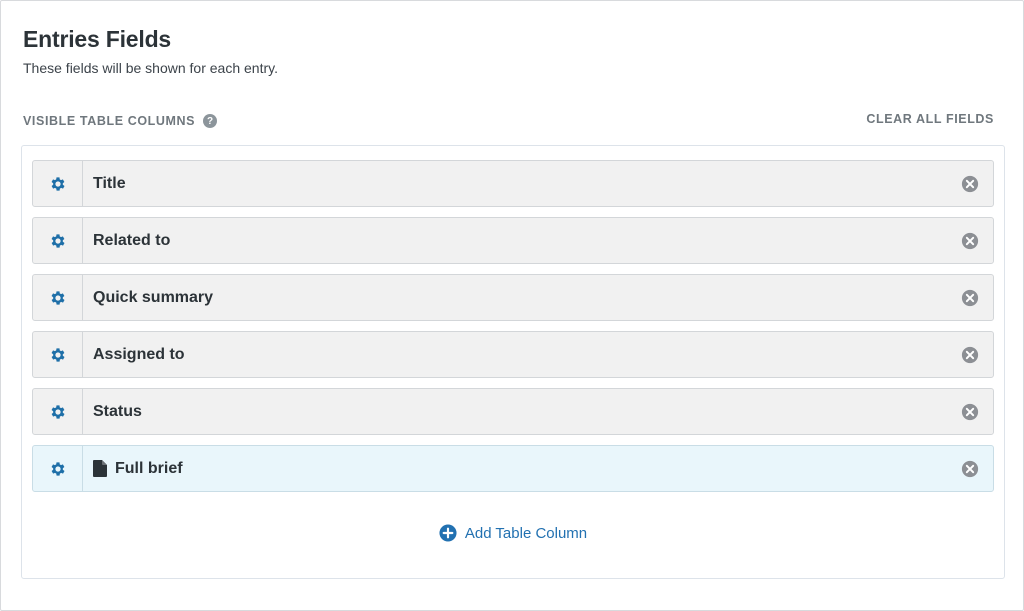 Image resolution: width=1024 pixels, height=611 pixels. Describe the element at coordinates (139, 354) in the screenshot. I see `column-label: Assigned to` at that location.